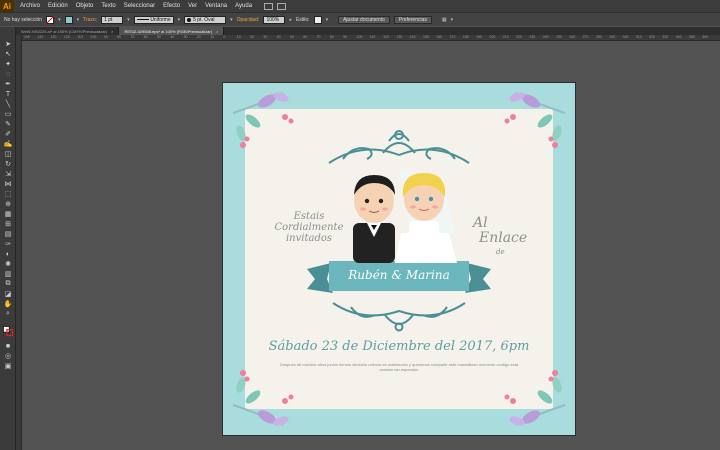  What do you see at coordinates (8, 284) in the screenshot?
I see `artboard-tool-icon: ⧉` at bounding box center [8, 284].